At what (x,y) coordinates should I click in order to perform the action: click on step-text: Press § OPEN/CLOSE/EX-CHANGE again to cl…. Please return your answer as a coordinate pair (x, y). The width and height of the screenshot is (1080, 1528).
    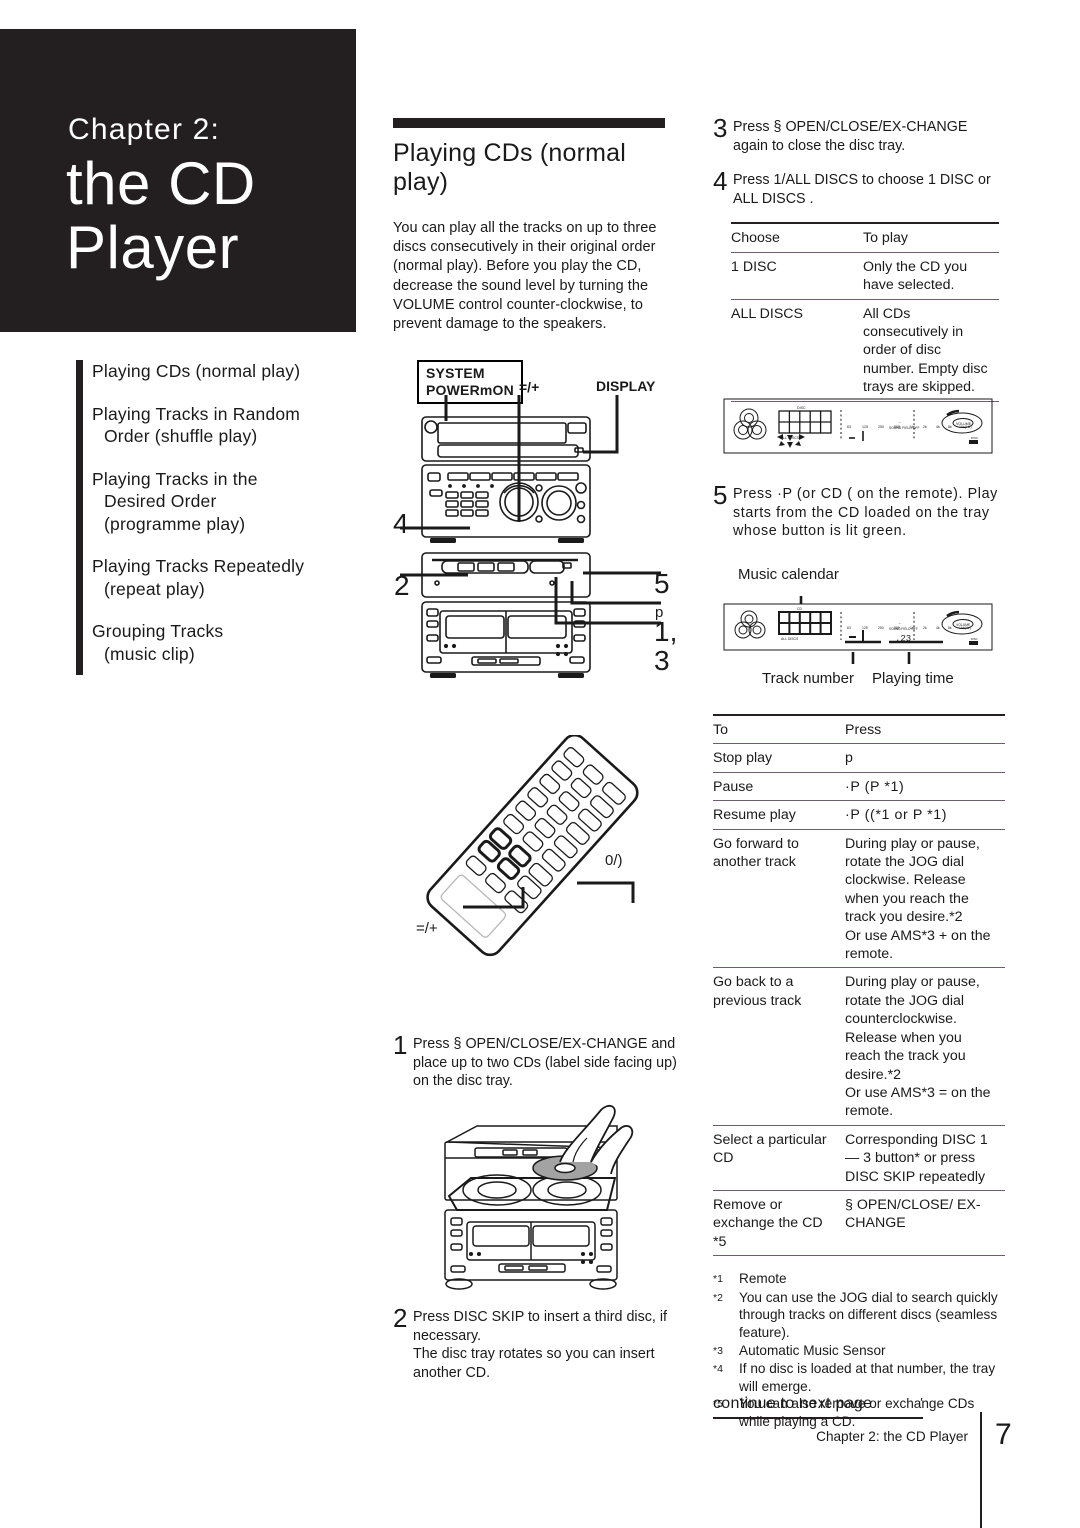
    Looking at the image, I should click on (850, 136).